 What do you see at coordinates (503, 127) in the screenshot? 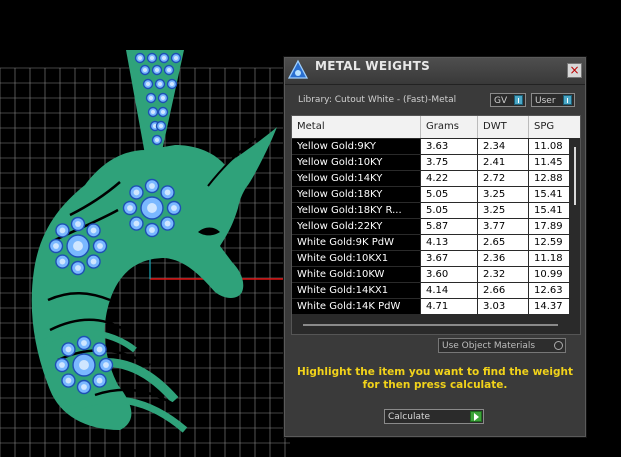
I see `column-header-dwt: DWT` at bounding box center [503, 127].